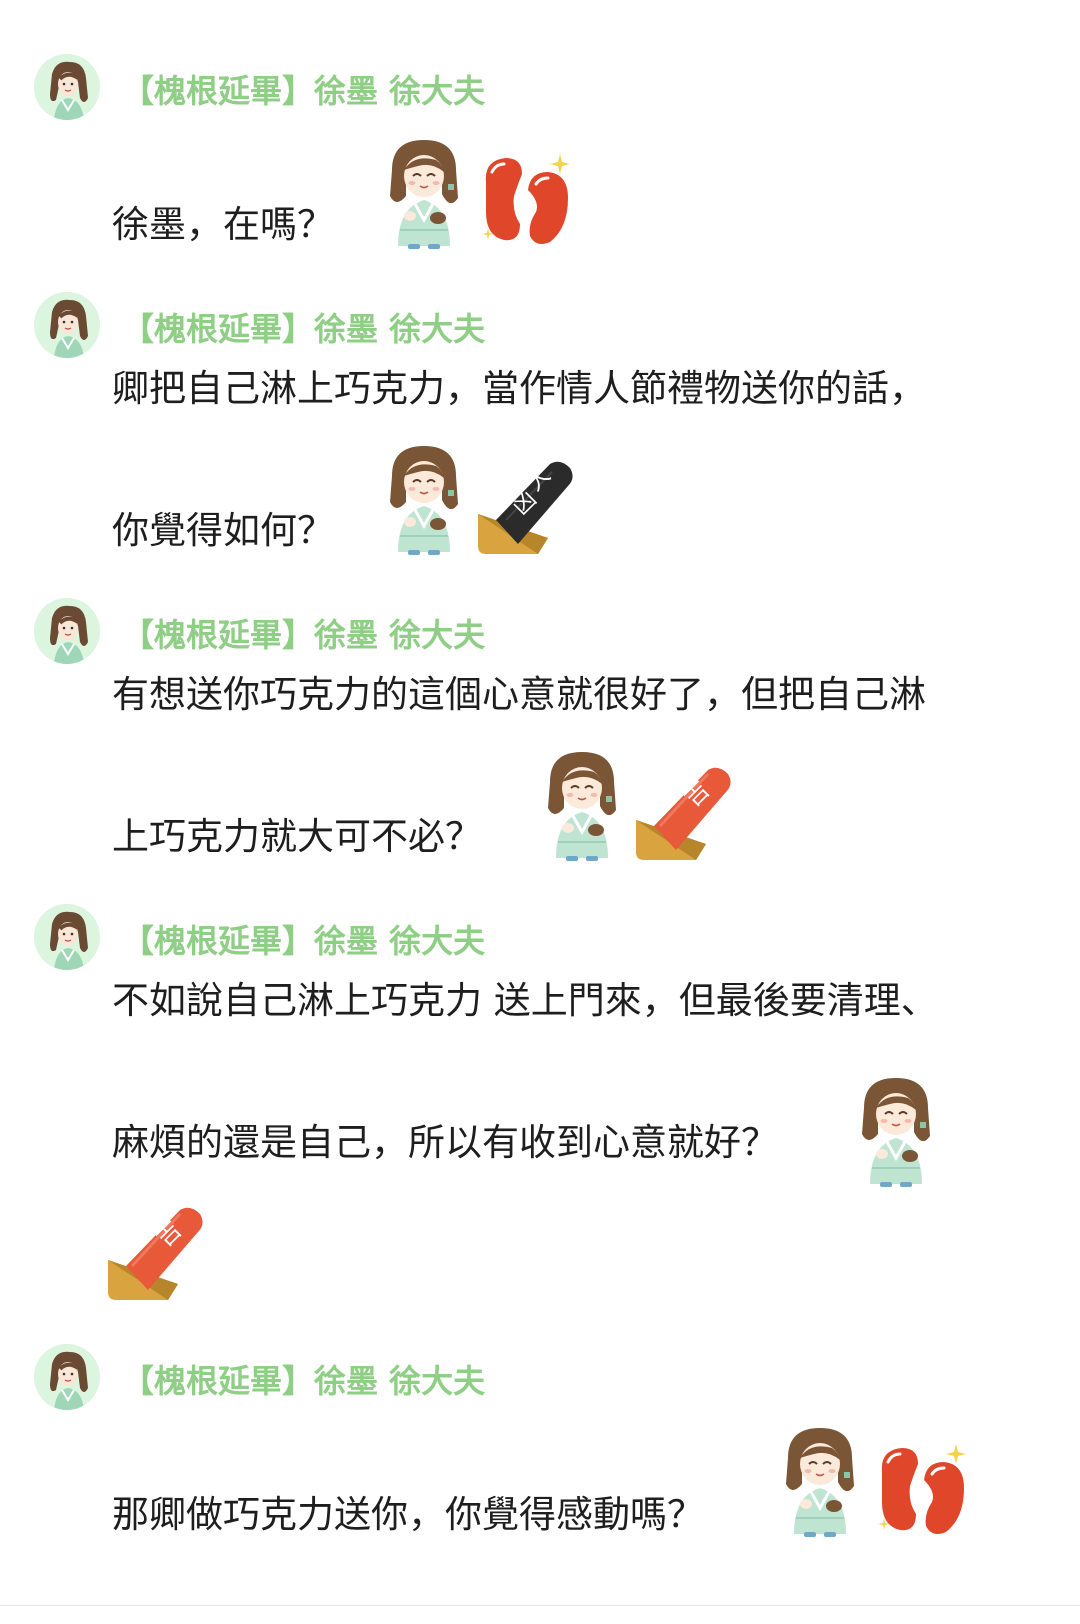 The width and height of the screenshot is (1080, 1624). I want to click on message-text: 有想送你巧克力的這個心意就很好了，但把自己淋, so click(519, 694).